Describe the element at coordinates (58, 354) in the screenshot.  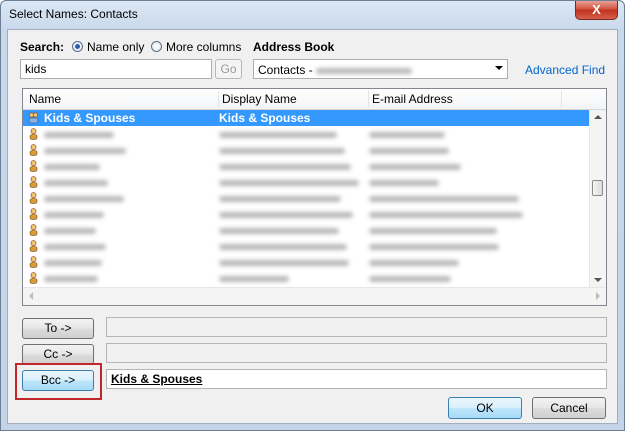
I see `cc-button: Cc ->` at that location.